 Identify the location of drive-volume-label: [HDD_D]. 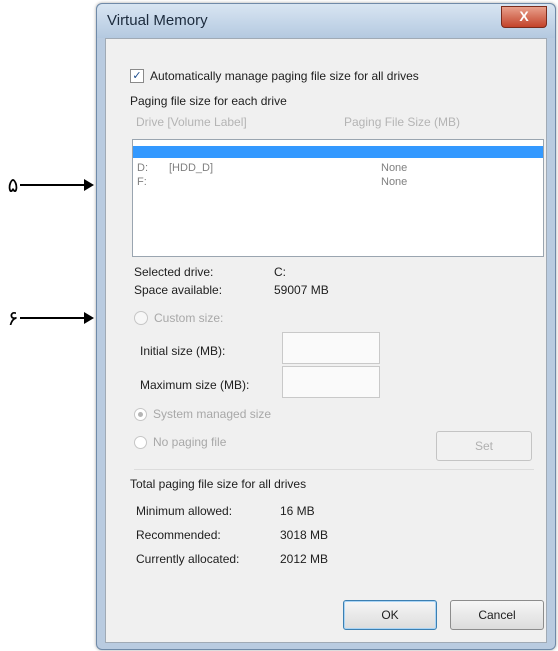
(191, 168).